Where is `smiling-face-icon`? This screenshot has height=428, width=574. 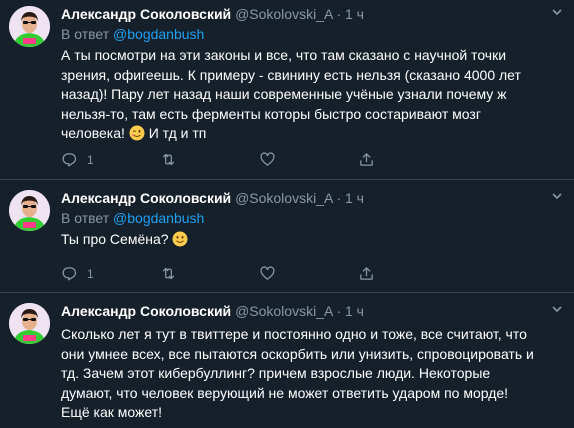 smiling-face-icon is located at coordinates (180, 239).